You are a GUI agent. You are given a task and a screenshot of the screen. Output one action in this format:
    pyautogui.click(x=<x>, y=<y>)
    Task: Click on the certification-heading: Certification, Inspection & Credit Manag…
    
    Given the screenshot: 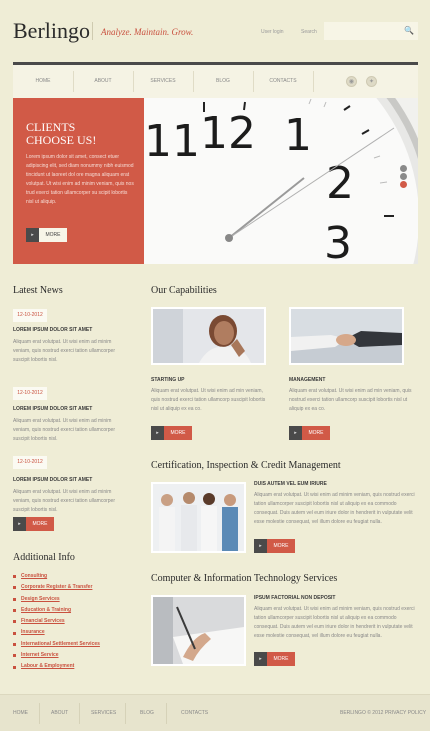 What is the action you would take?
    pyautogui.click(x=246, y=465)
    